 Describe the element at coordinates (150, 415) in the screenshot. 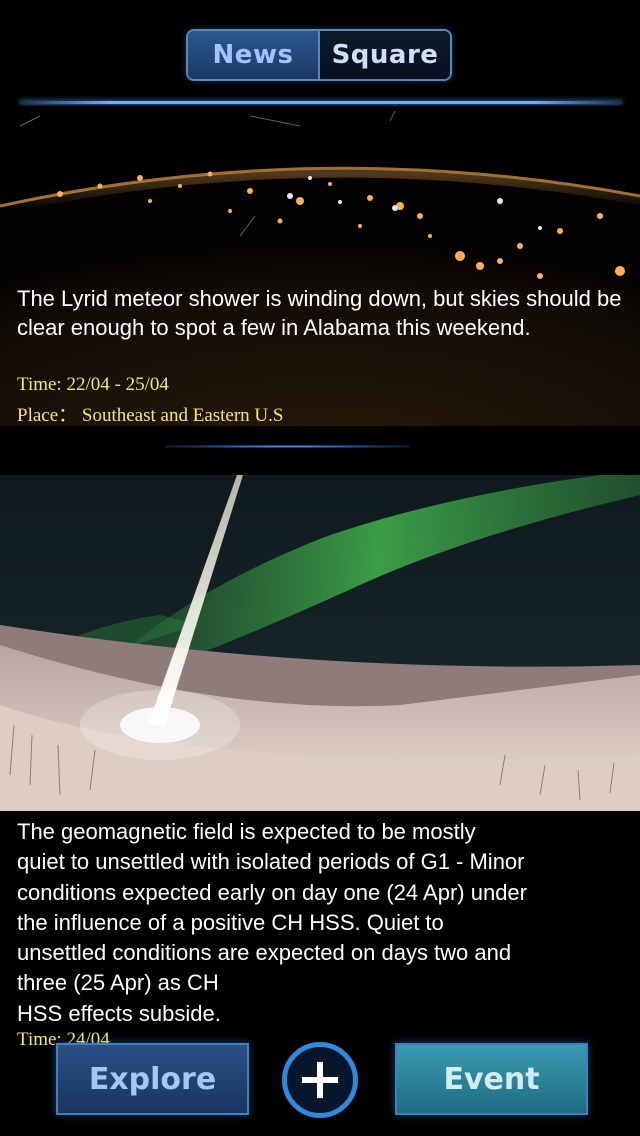

I see `news-card-meteor-place: Place： Southeast and Eastern U.S` at that location.